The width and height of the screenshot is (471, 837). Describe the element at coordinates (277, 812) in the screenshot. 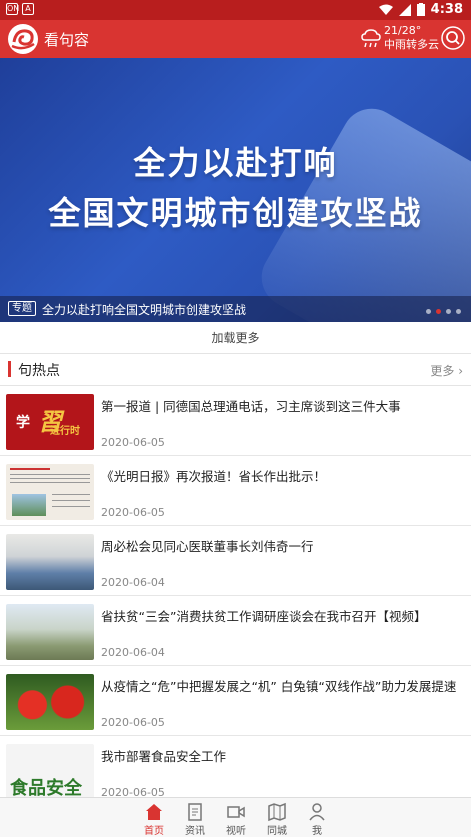

I see `map-icon` at that location.